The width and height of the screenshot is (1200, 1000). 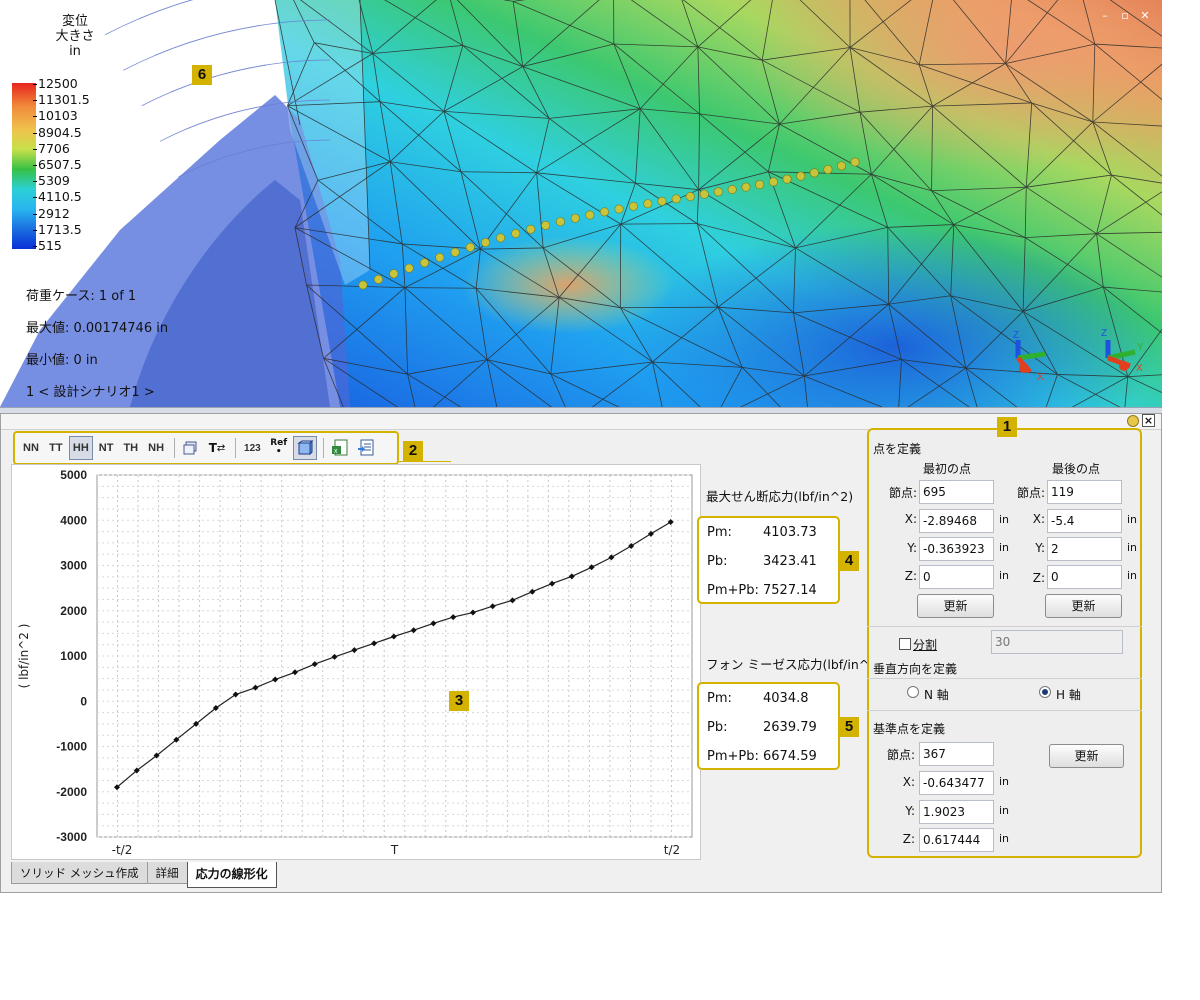 What do you see at coordinates (1084, 549) in the screenshot?
I see `last-y-input: 2` at bounding box center [1084, 549].